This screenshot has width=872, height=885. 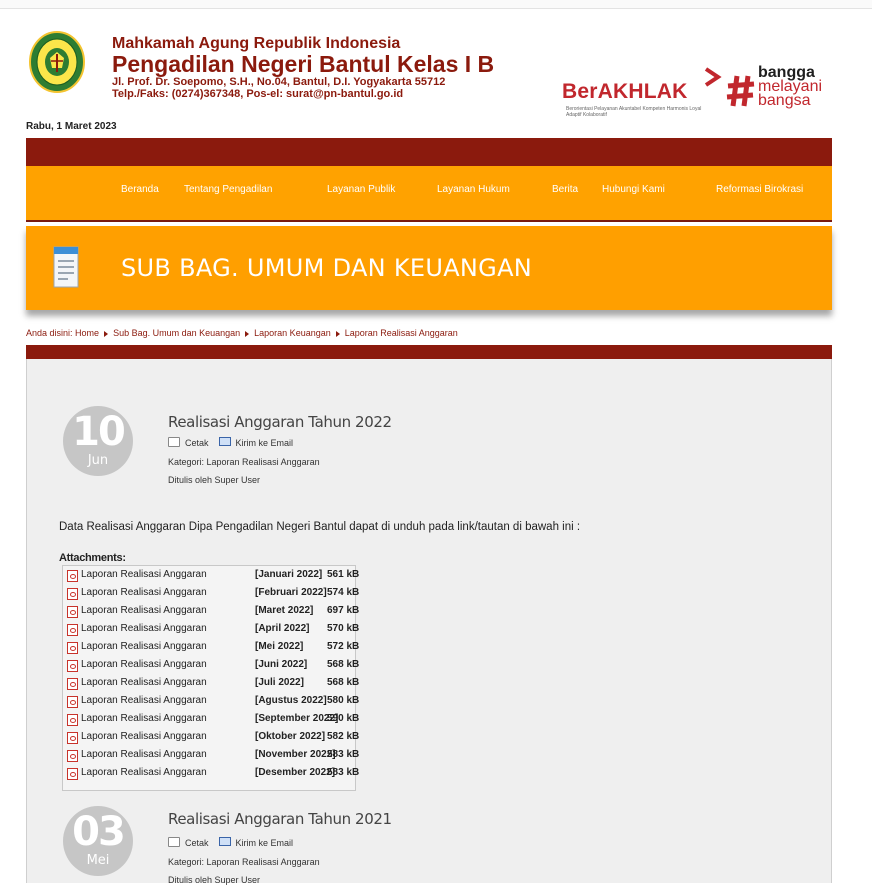 What do you see at coordinates (280, 819) in the screenshot?
I see `article-title: Realisasi Anggaran Tahun 2021` at bounding box center [280, 819].